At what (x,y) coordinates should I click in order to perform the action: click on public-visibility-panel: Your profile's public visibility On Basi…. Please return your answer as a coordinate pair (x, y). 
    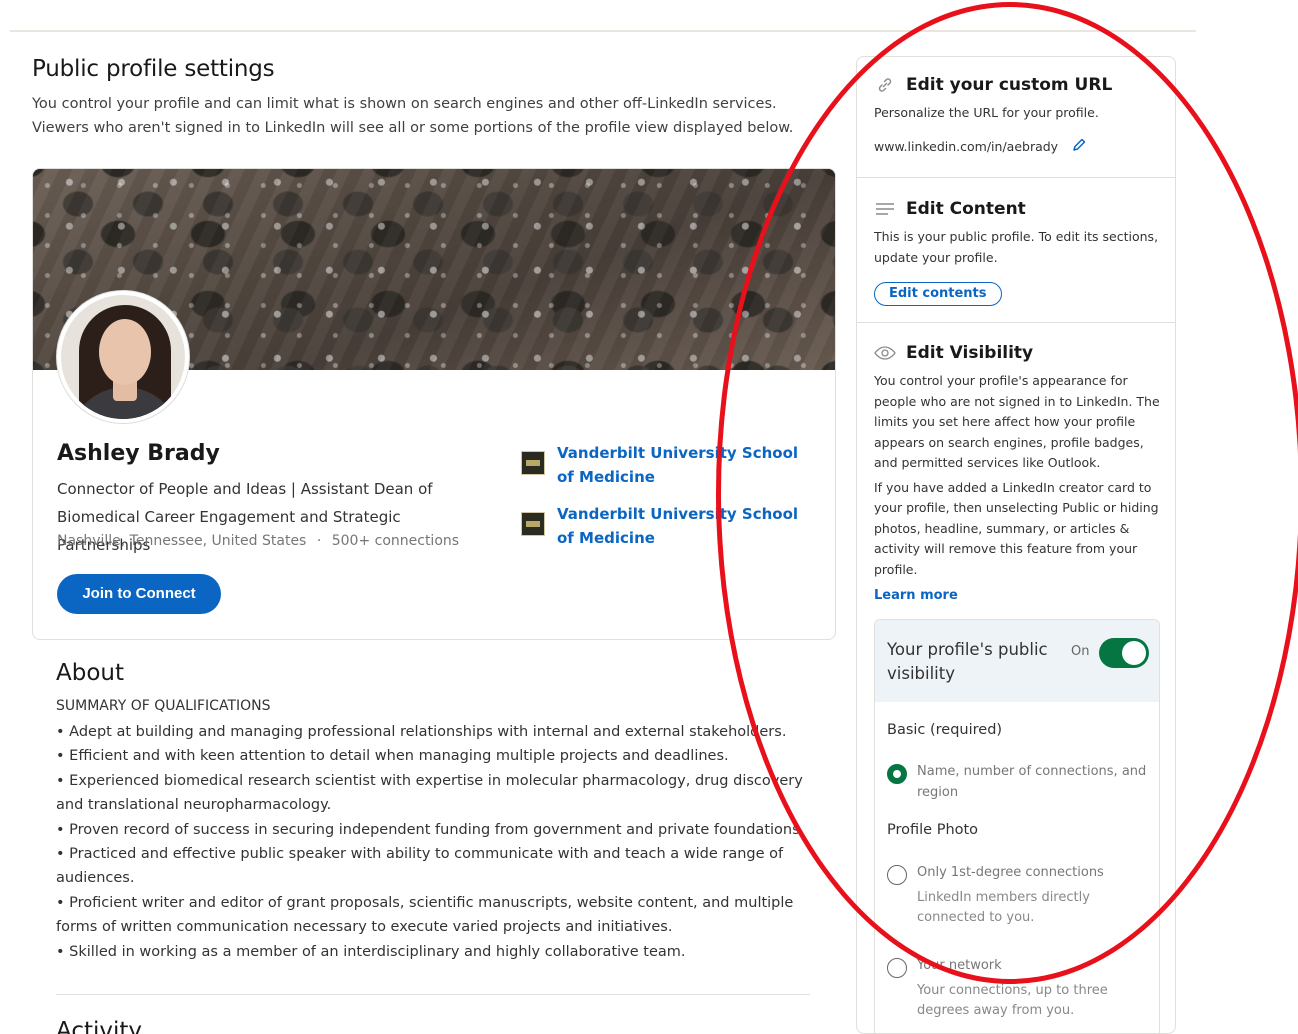
    Looking at the image, I should click on (1017, 826).